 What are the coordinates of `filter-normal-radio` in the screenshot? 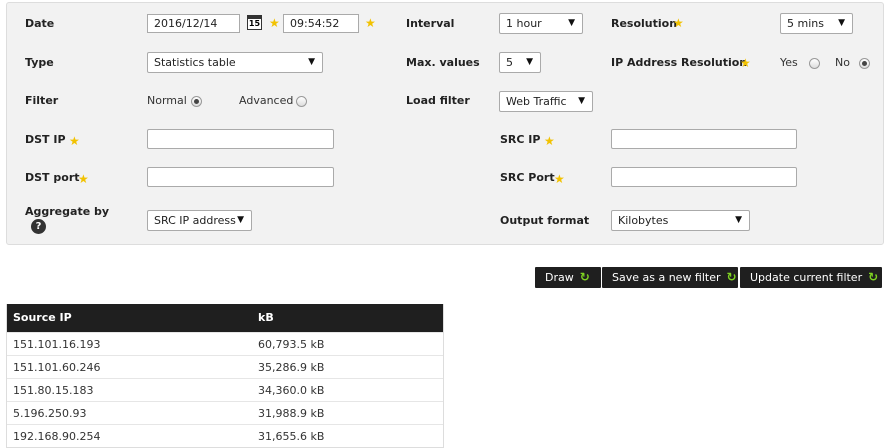 It's located at (196, 101).